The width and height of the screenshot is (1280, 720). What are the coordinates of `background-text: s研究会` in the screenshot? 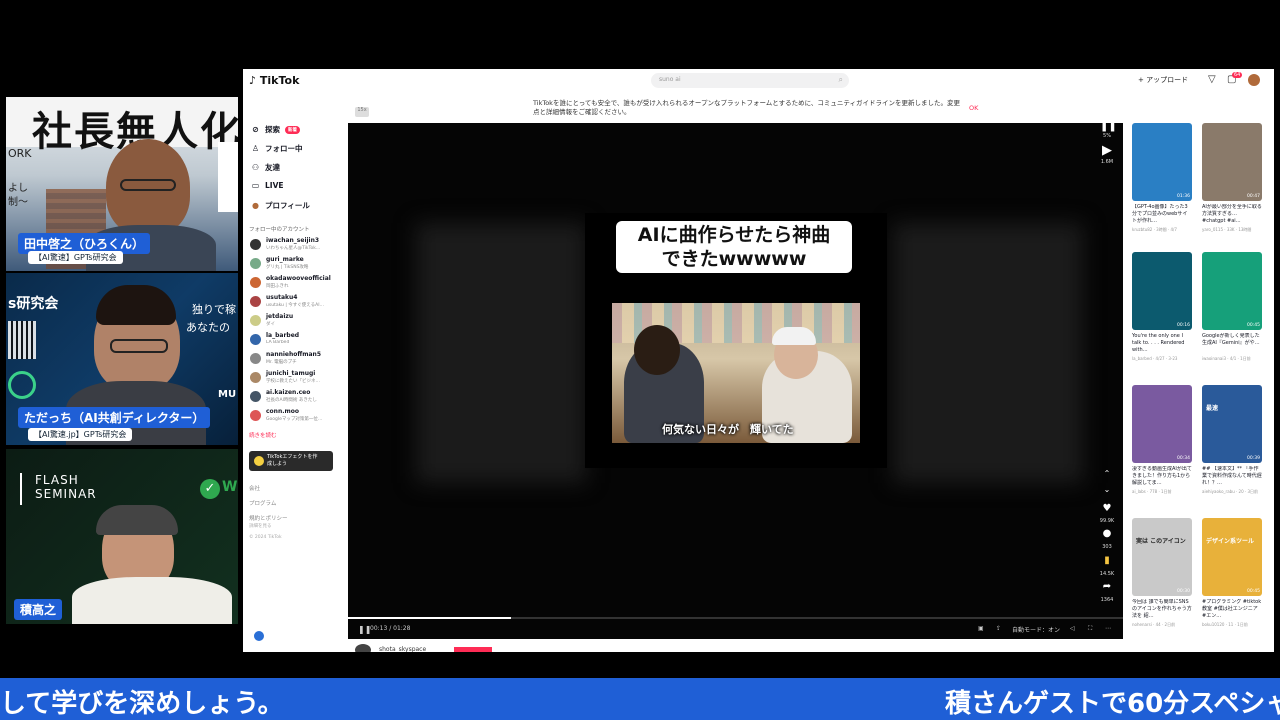 It's located at (33, 304).